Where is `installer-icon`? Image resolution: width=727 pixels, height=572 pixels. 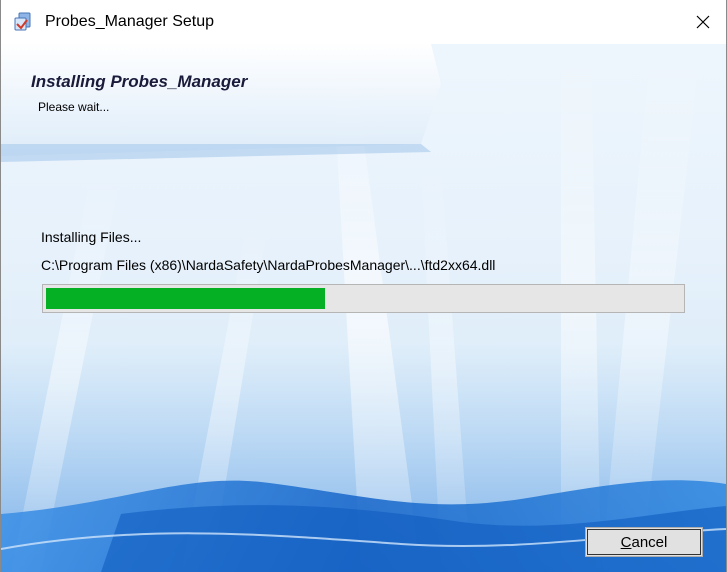
installer-icon is located at coordinates (23, 22).